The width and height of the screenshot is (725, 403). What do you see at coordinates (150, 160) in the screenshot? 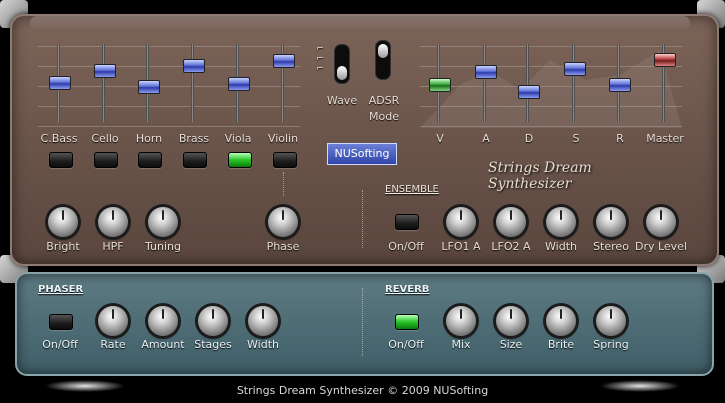
I see `horn-toggle-button` at bounding box center [150, 160].